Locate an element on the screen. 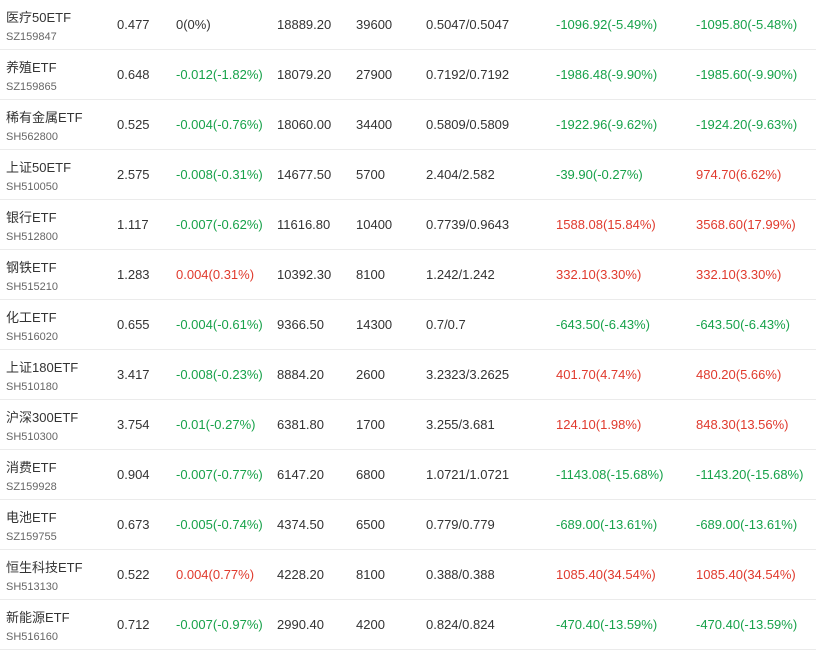 The image size is (816, 654). cost-price-cell: 1.0721/1.0721 is located at coordinates (468, 474).